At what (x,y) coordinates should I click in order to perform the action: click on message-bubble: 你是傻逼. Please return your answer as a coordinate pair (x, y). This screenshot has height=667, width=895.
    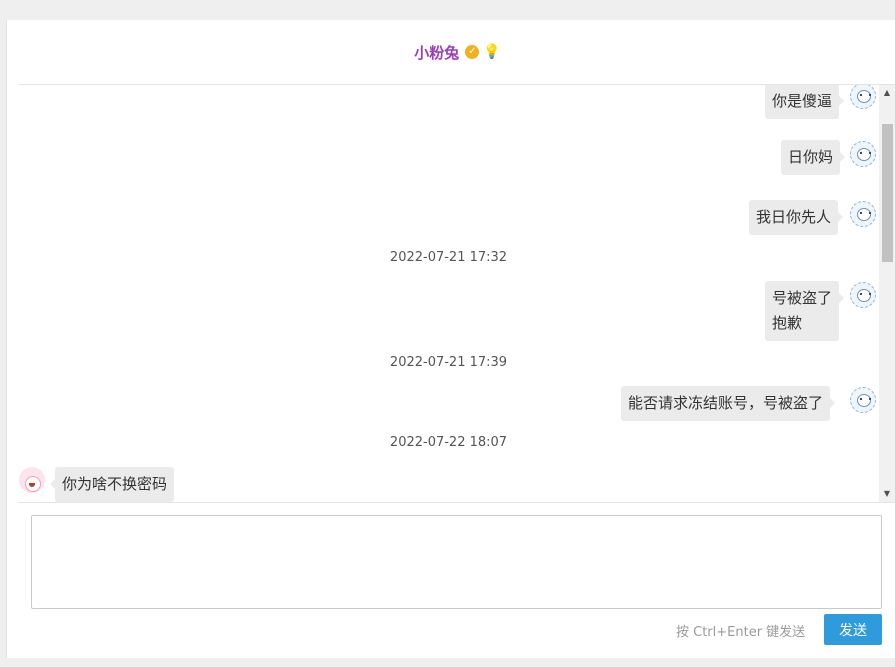
    Looking at the image, I should click on (805, 102).